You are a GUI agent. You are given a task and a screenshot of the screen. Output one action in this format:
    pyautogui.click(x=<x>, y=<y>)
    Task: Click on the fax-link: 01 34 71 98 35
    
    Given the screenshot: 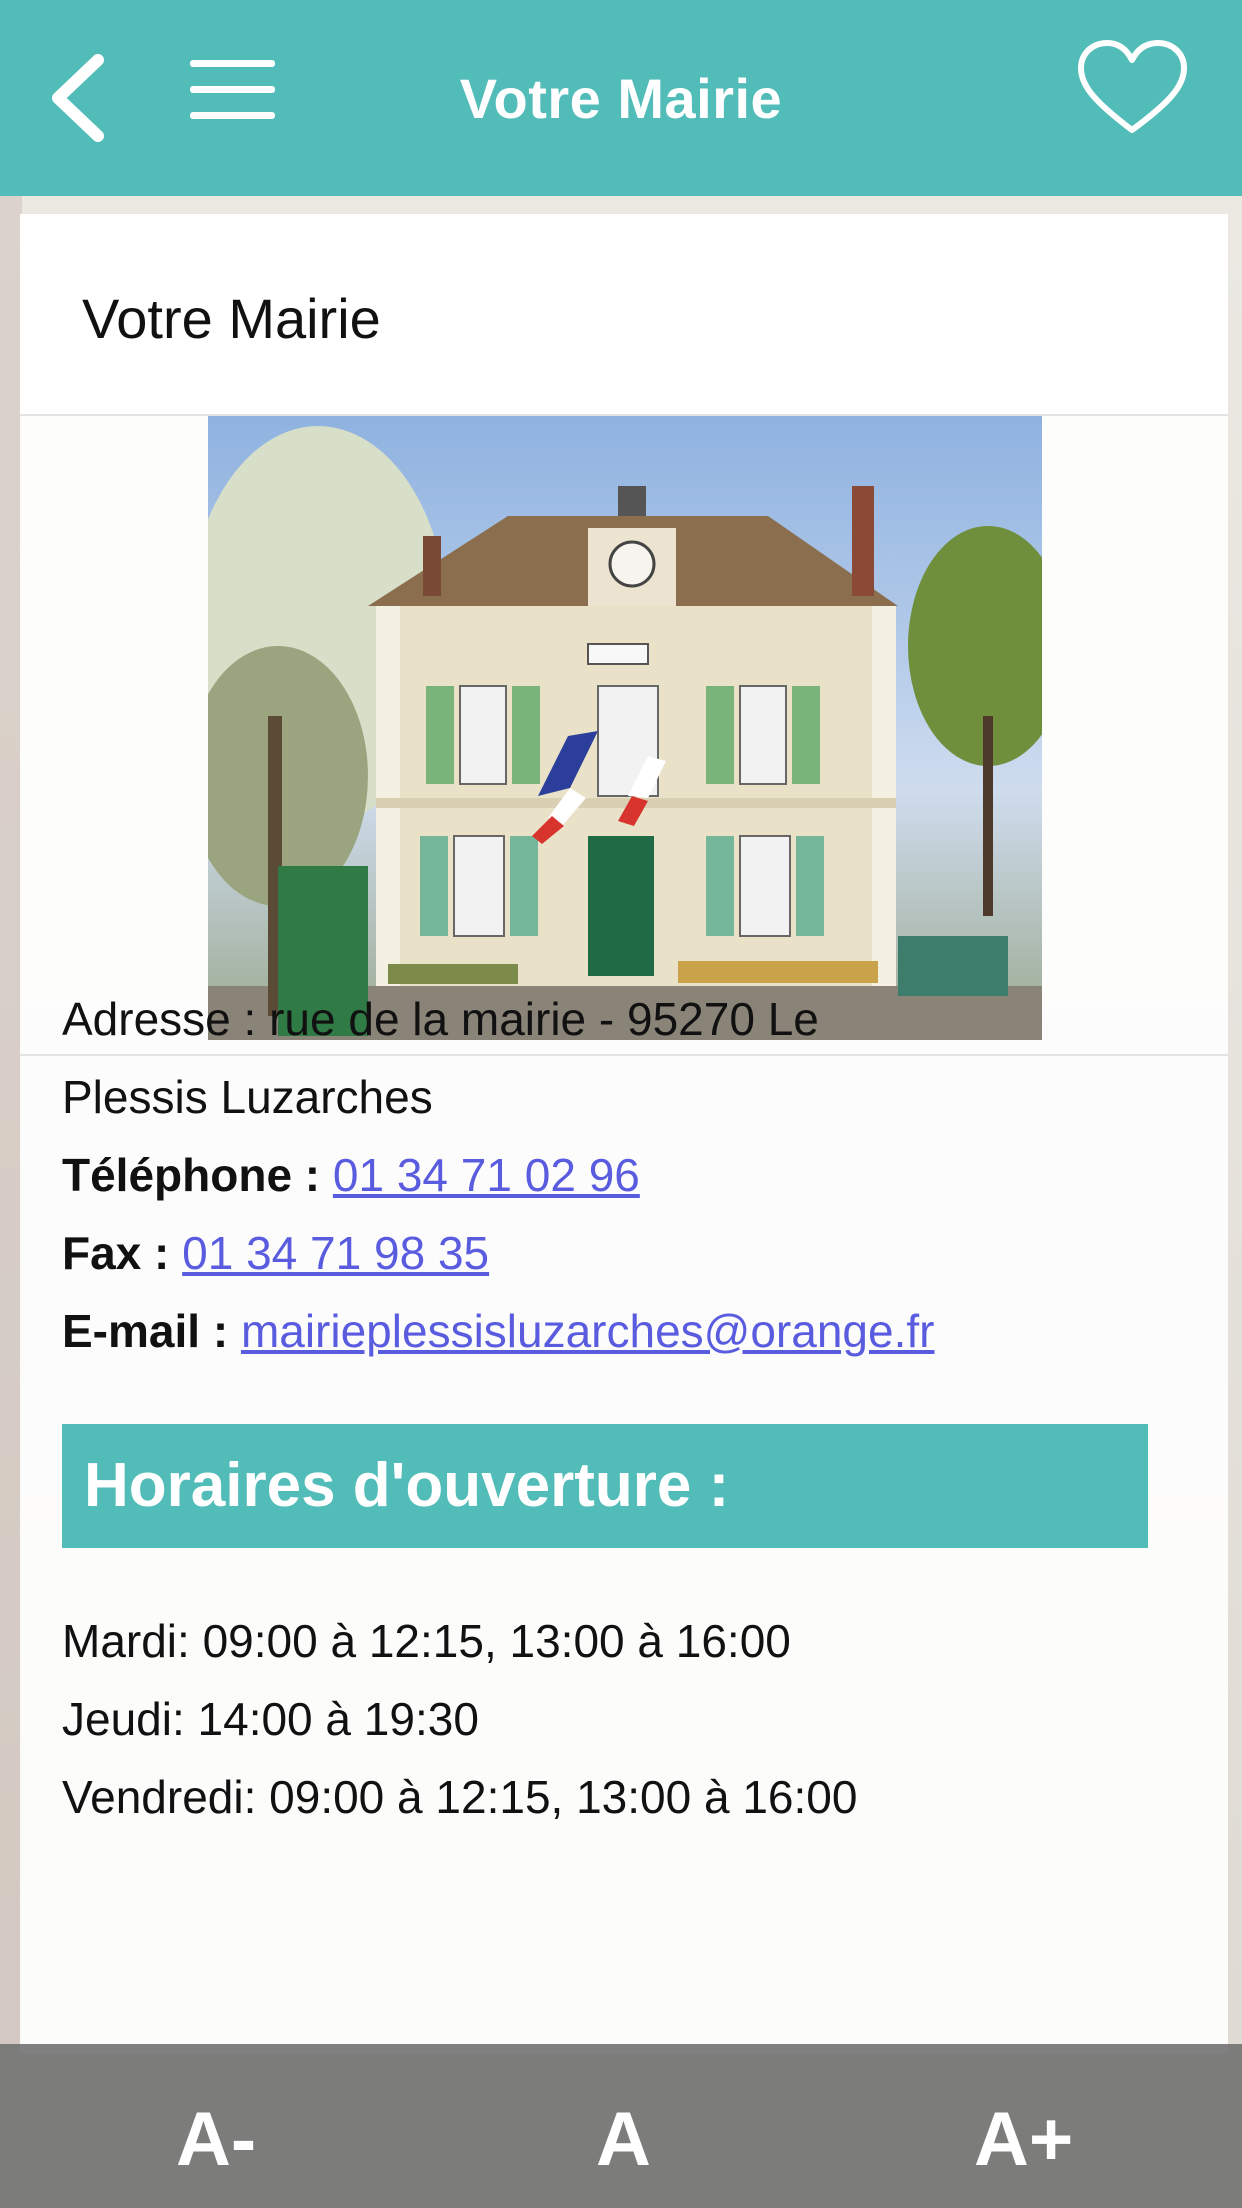 What is the action you would take?
    pyautogui.click(x=335, y=1253)
    